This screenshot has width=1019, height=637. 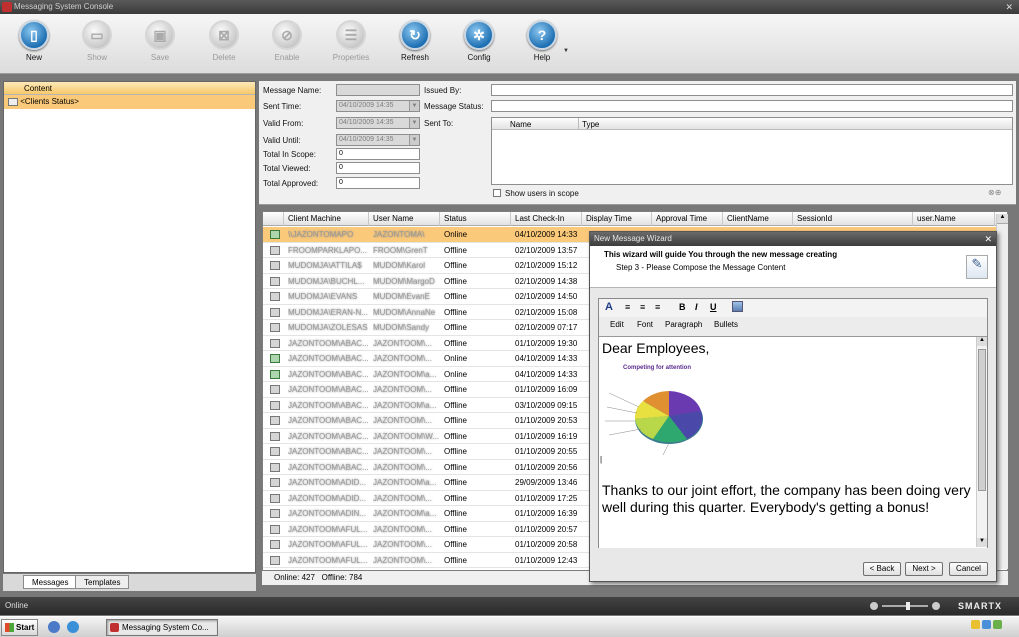 What do you see at coordinates (54, 627) in the screenshot?
I see `show-desktop-icon` at bounding box center [54, 627].